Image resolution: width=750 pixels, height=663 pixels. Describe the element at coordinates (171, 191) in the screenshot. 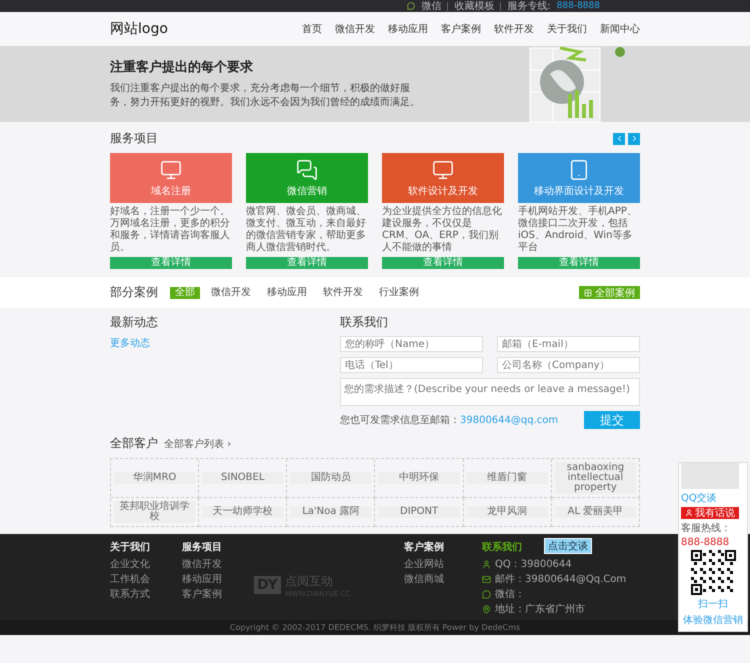

I see `service-title: 域名注册` at that location.